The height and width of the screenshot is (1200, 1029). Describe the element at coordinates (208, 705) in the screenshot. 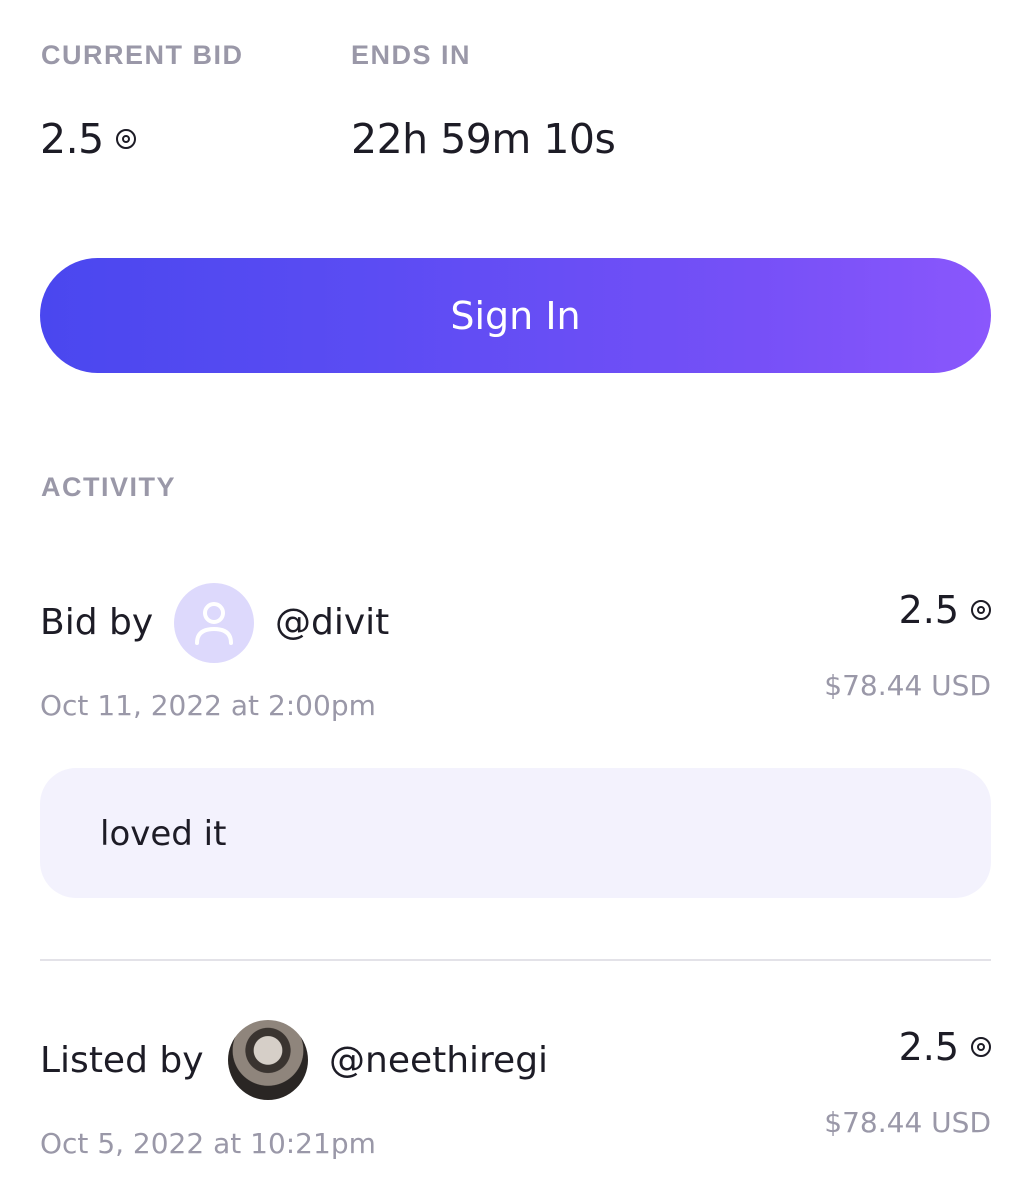

I see `activity-date: Oct 11, 2022 at 2:00pm` at that location.